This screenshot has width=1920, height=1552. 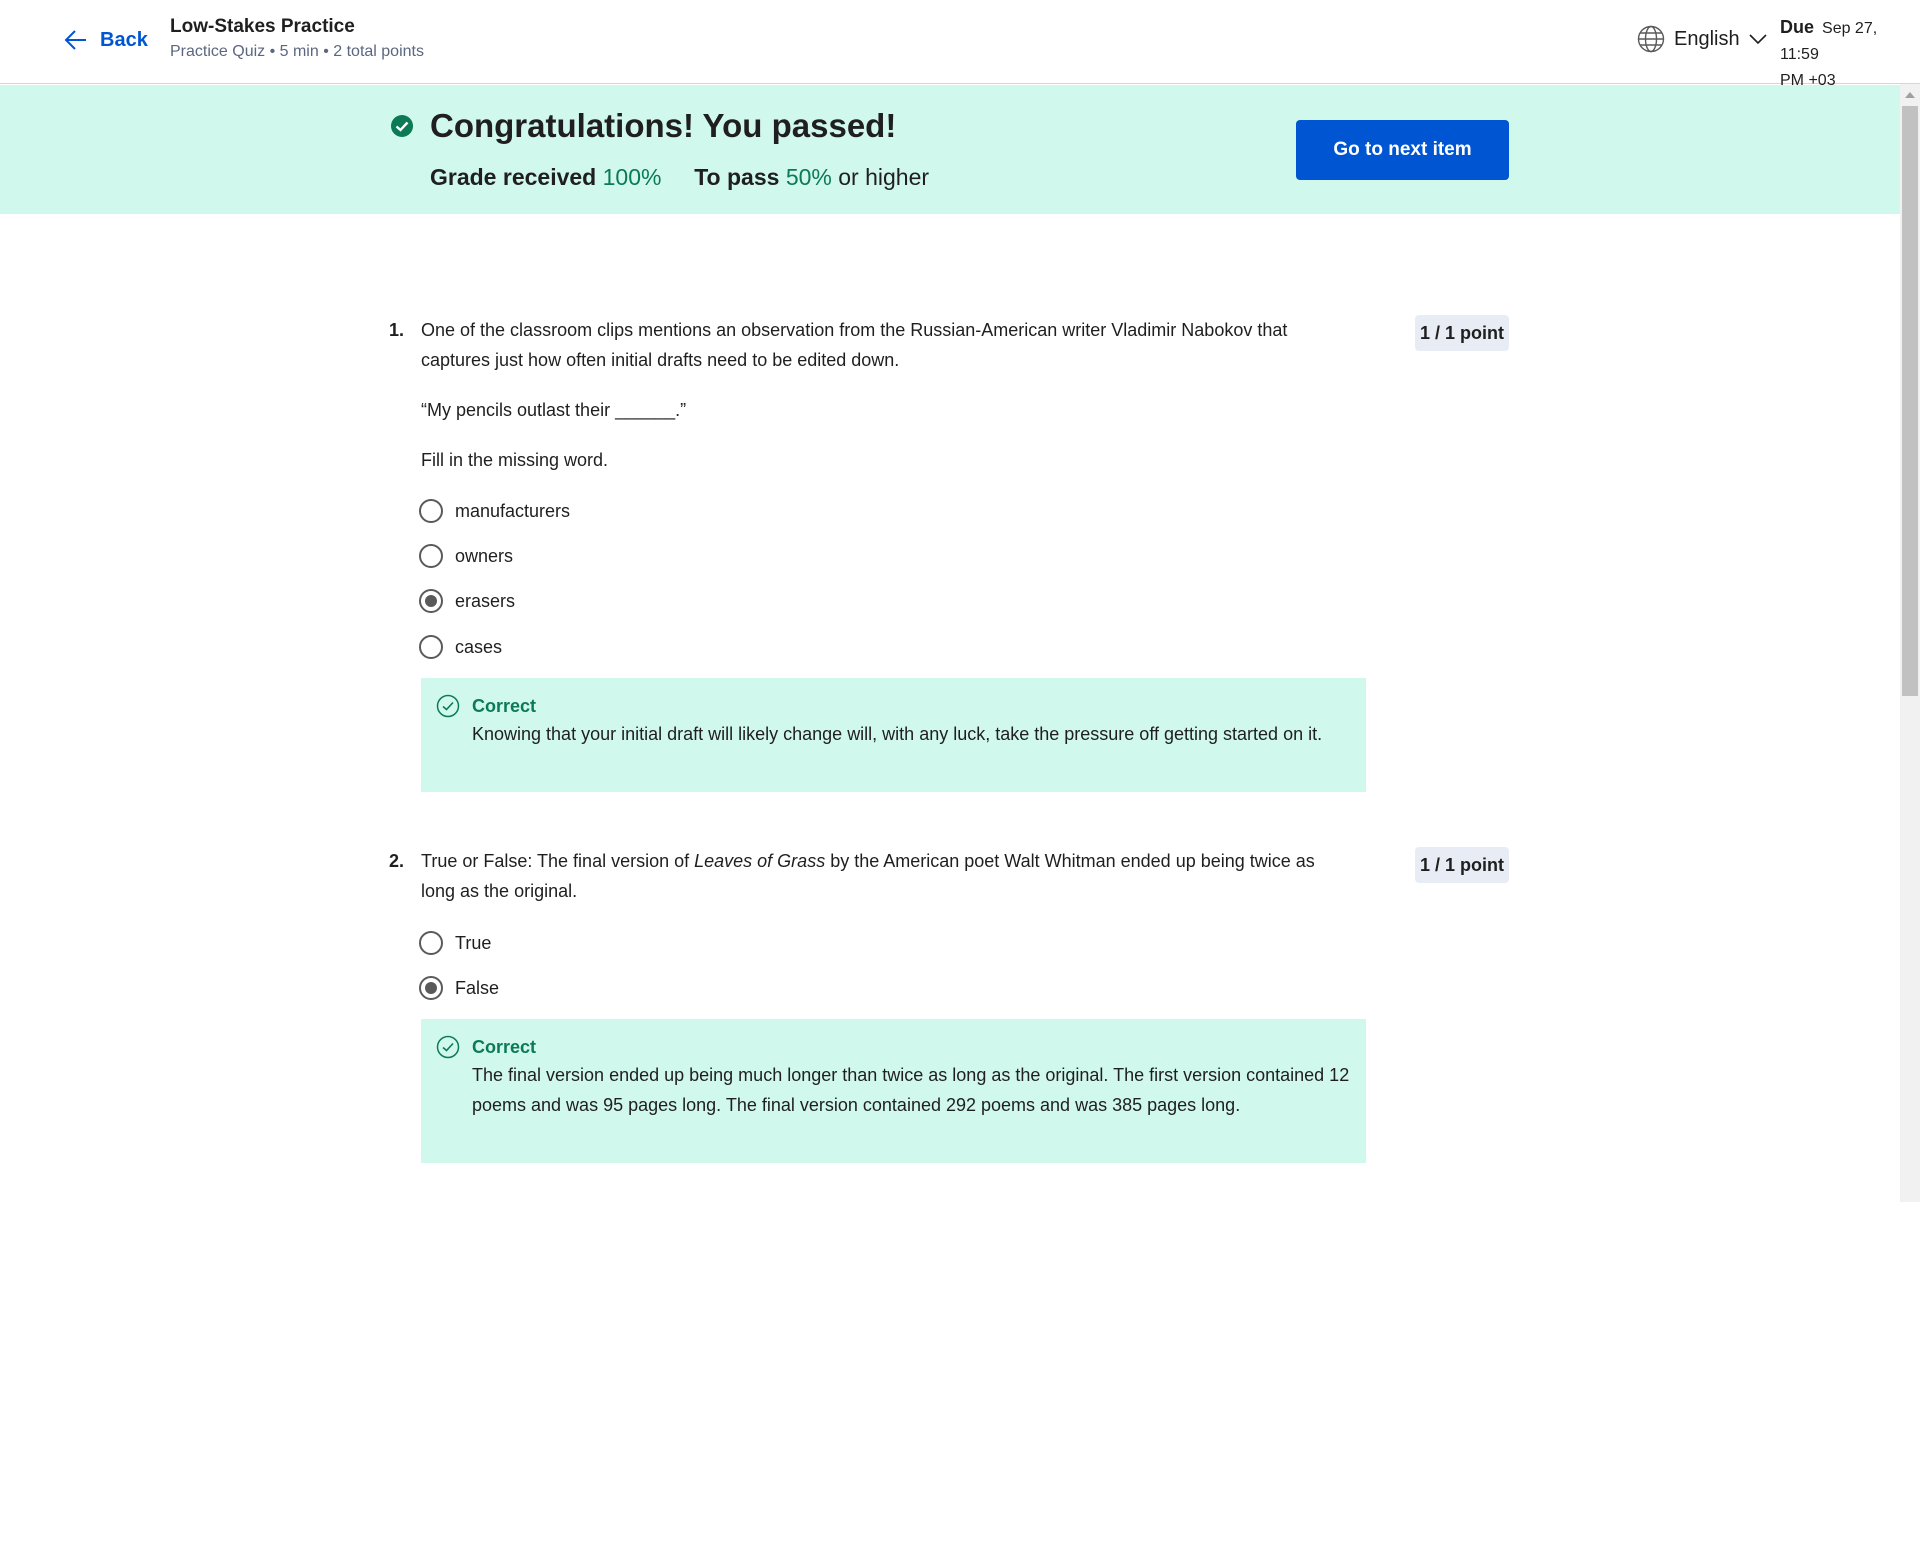 What do you see at coordinates (884, 177) in the screenshot?
I see `pass-suffix: or higher` at bounding box center [884, 177].